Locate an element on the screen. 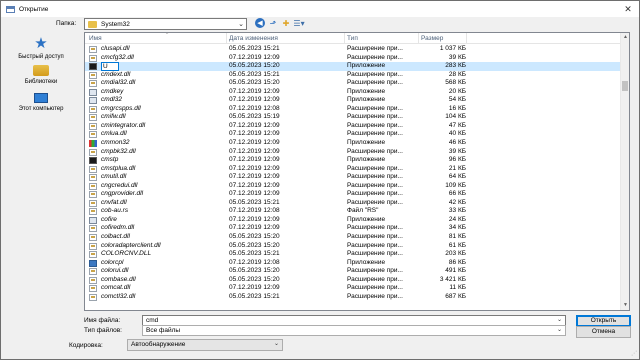  place-quick-access: ★ Быстрый доступ is located at coordinates (41, 47).